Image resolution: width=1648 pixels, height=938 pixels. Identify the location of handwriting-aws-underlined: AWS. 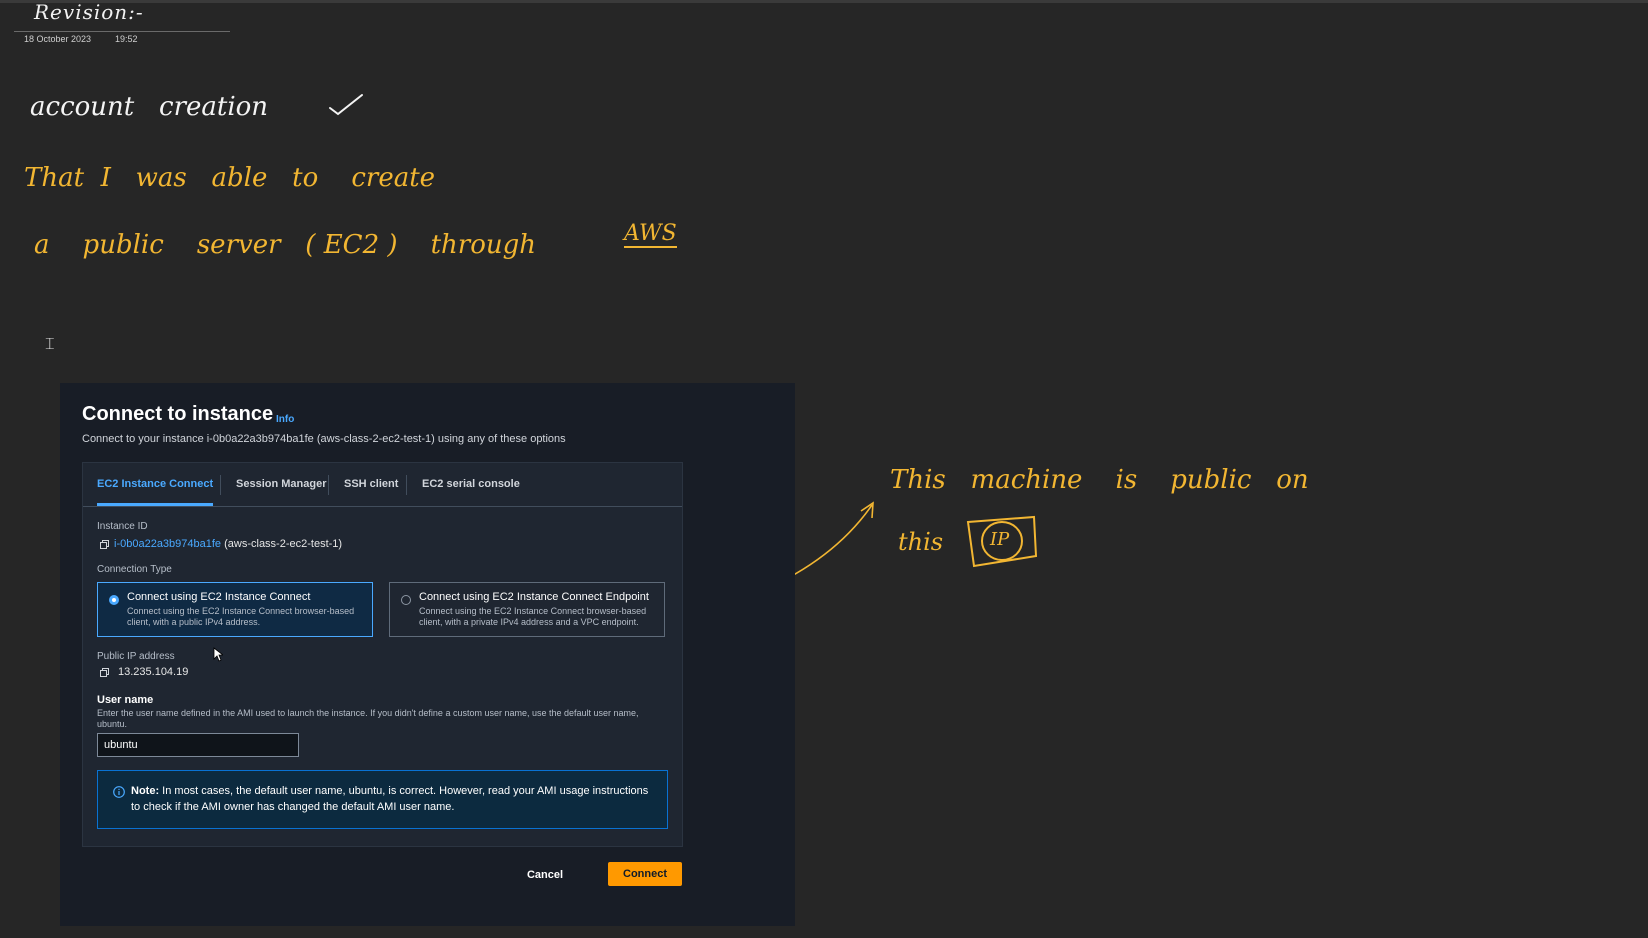
(650, 234).